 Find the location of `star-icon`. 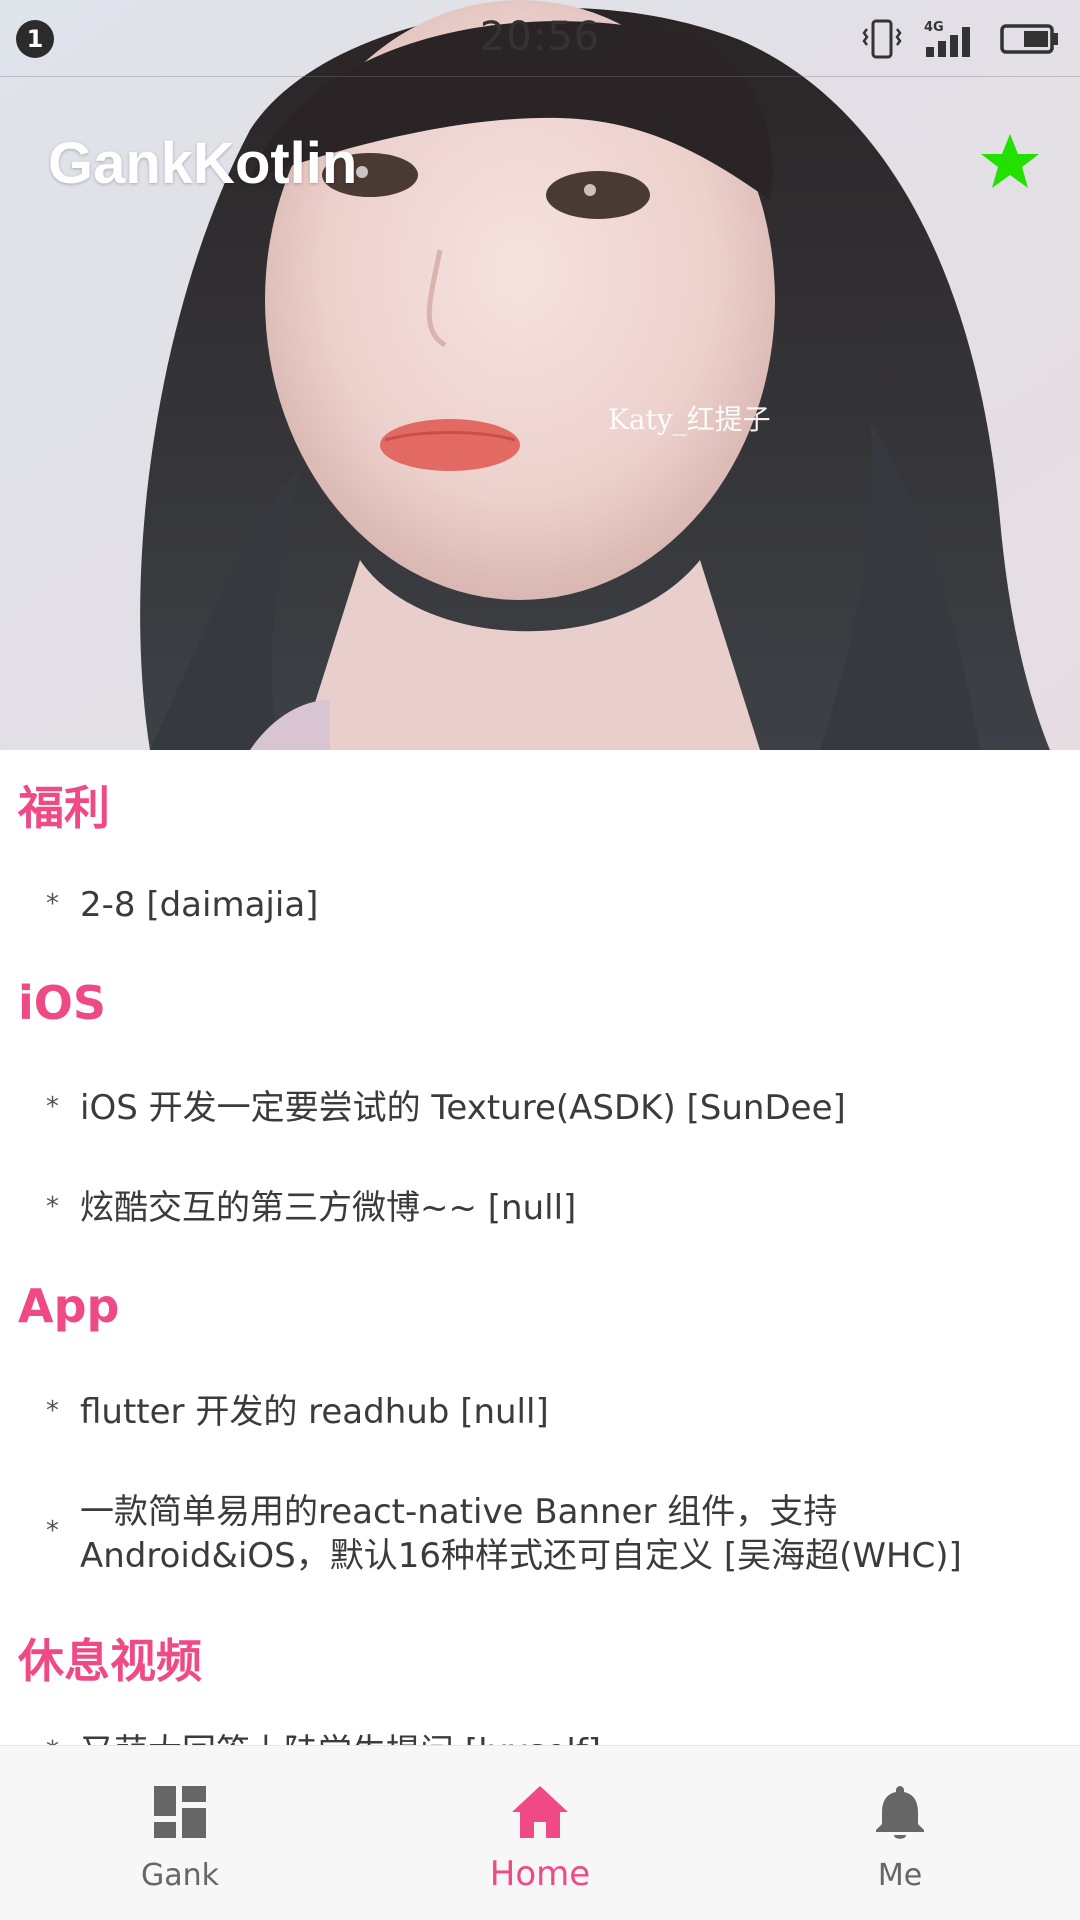

star-icon is located at coordinates (1010, 162).